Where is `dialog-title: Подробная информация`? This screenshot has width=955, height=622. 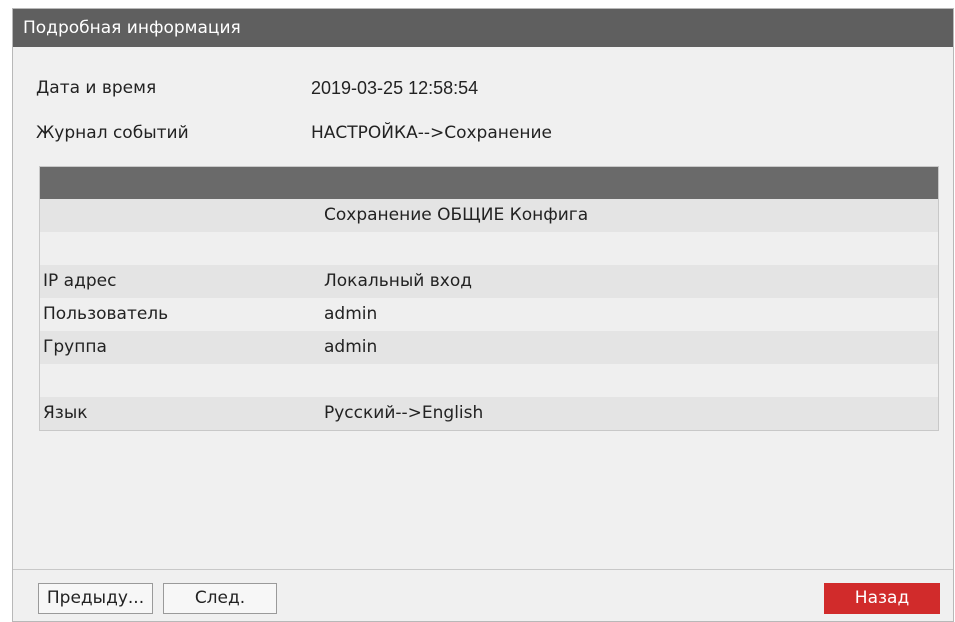 dialog-title: Подробная информация is located at coordinates (483, 28).